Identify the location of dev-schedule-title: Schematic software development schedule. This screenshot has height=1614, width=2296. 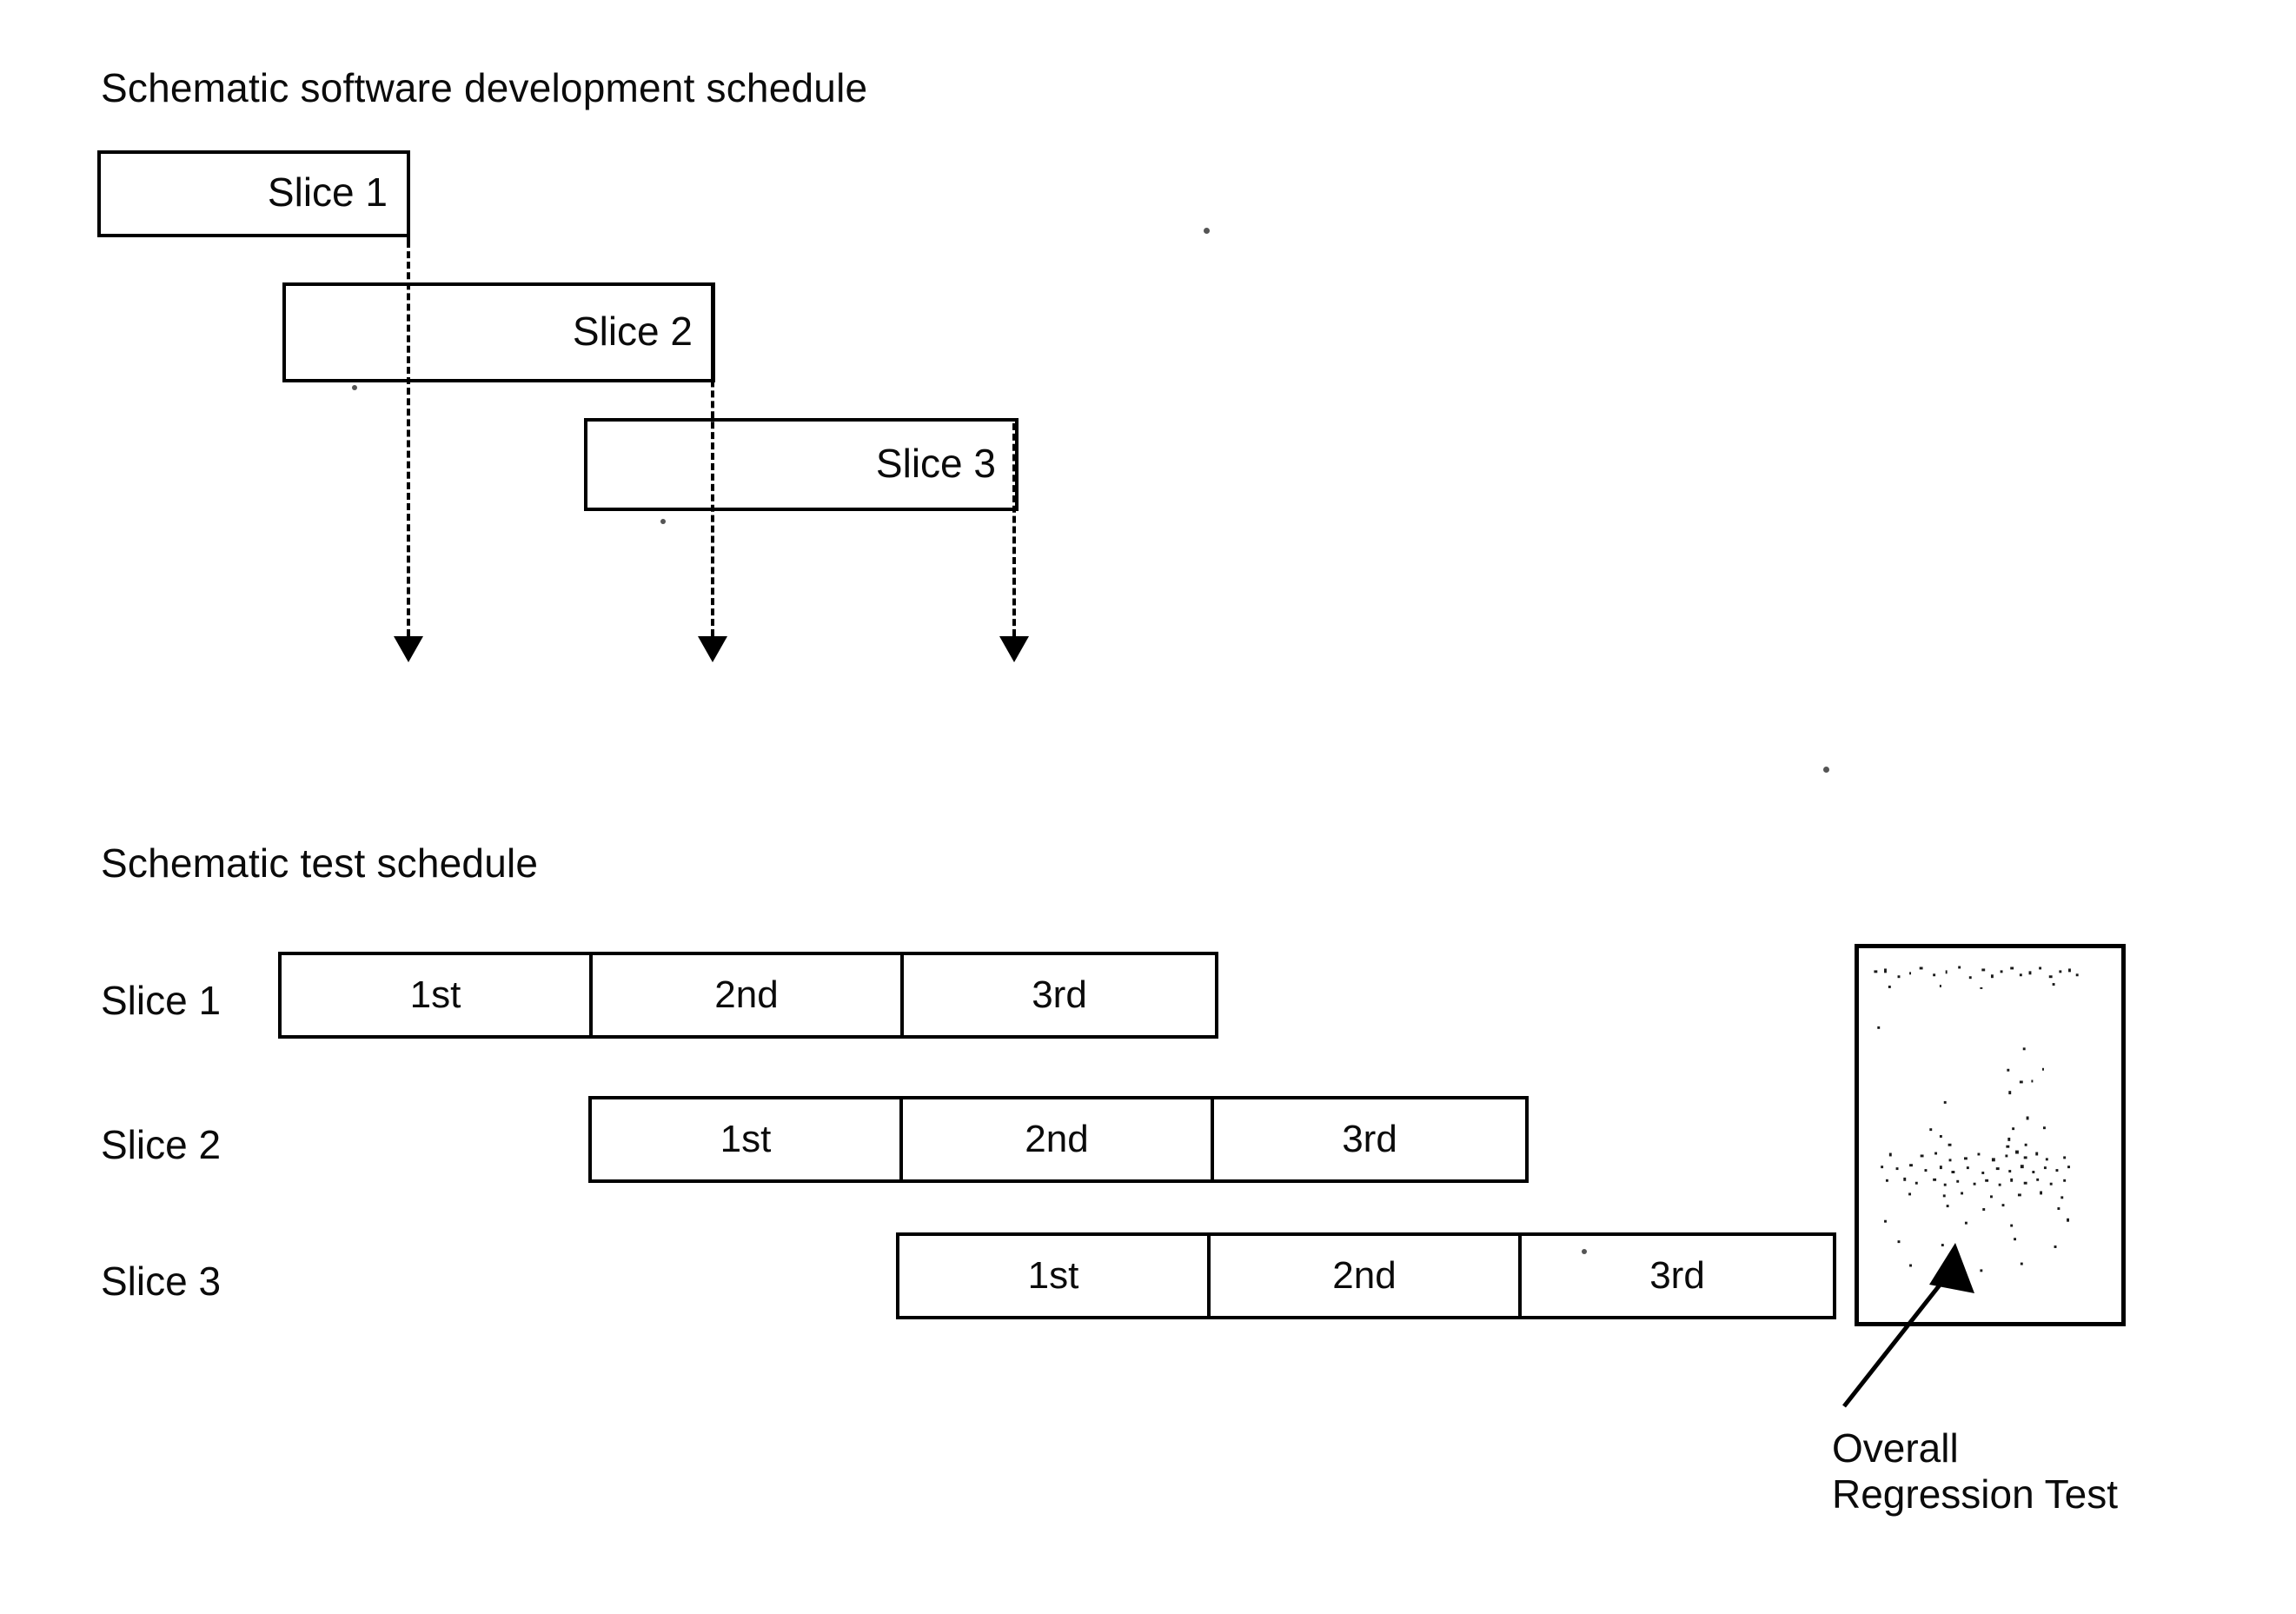
(484, 87).